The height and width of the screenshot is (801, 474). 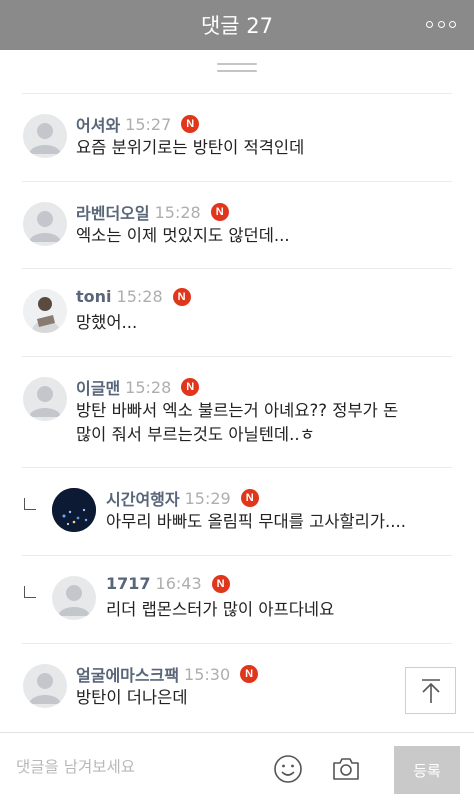 What do you see at coordinates (207, 674) in the screenshot?
I see `comment-time: 15:30` at bounding box center [207, 674].